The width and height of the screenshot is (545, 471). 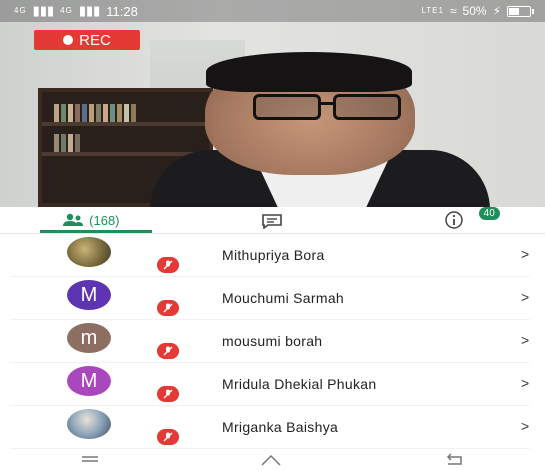 What do you see at coordinates (341, 220) in the screenshot?
I see `tab-chat: 40` at bounding box center [341, 220].